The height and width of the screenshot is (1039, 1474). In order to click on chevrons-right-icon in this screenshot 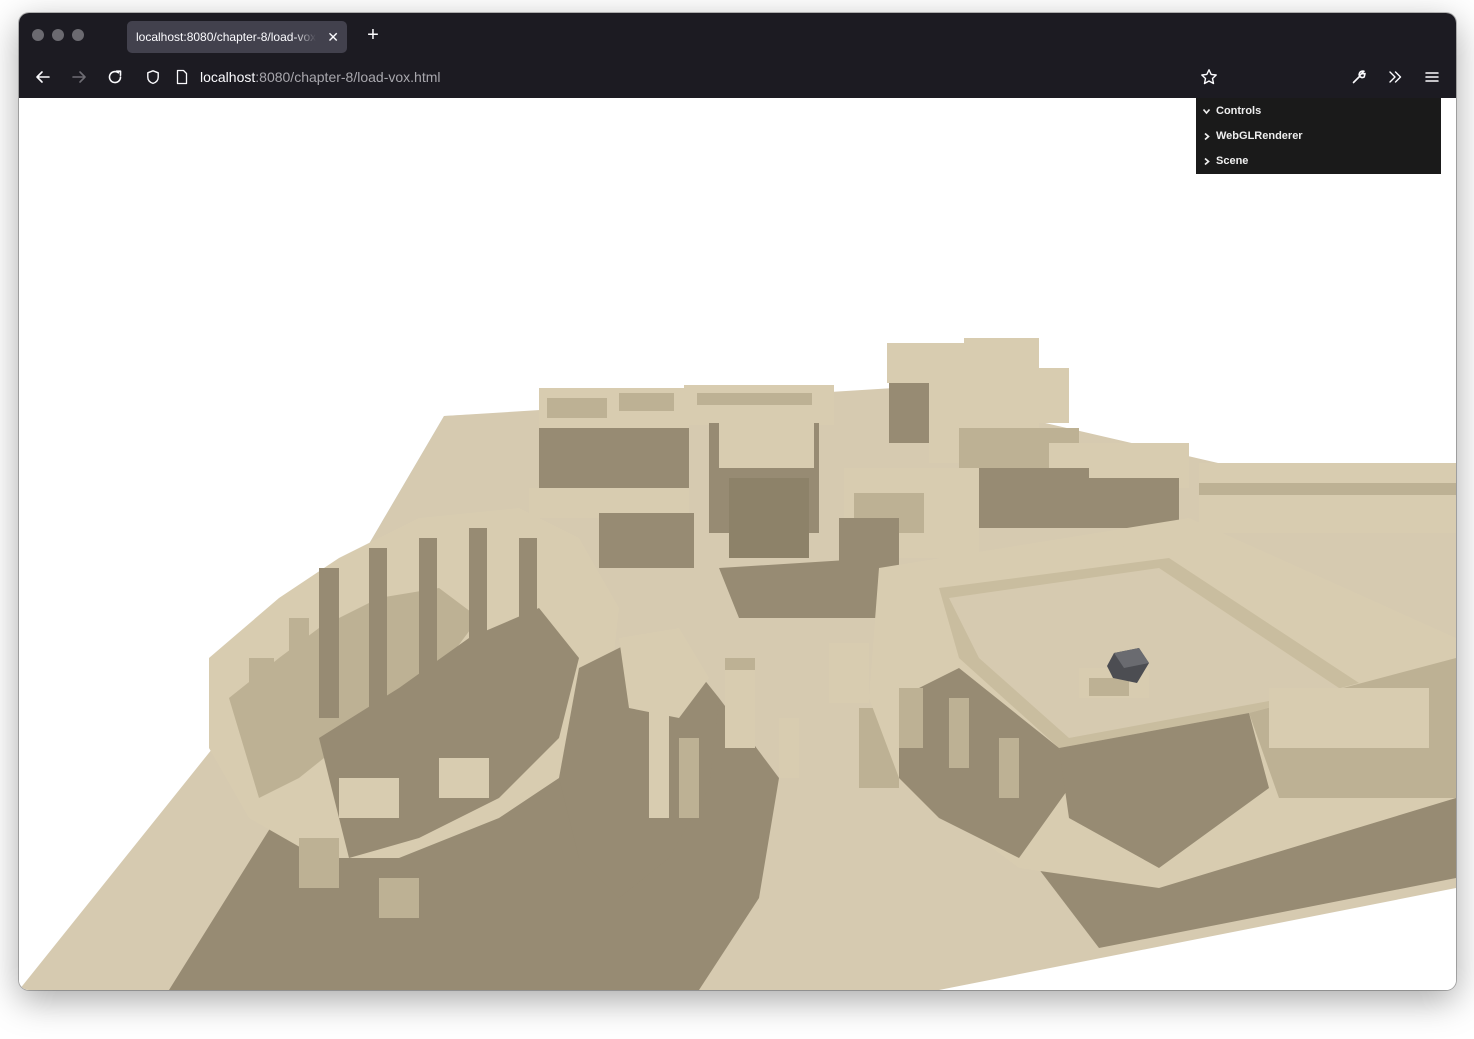, I will do `click(1395, 77)`.